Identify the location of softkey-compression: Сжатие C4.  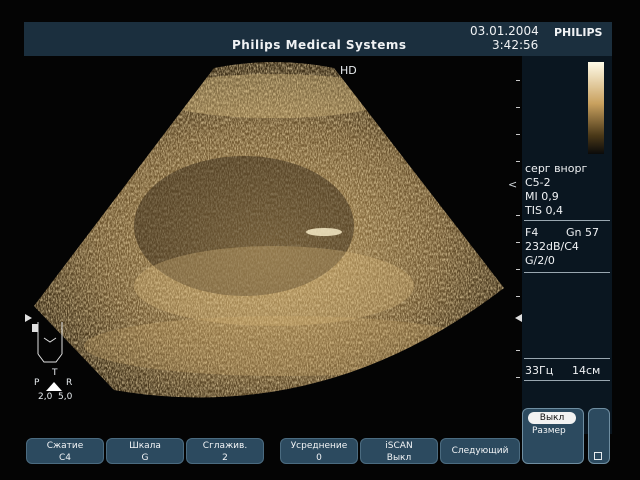
(65, 451).